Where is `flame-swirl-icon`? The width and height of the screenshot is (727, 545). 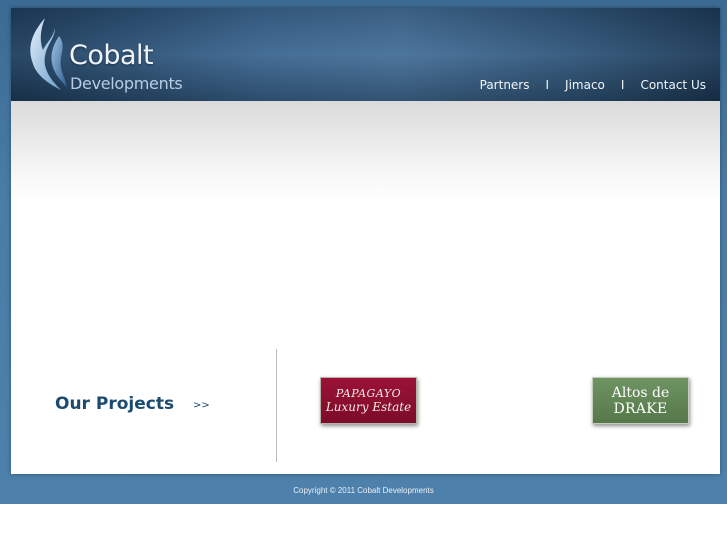 flame-swirl-icon is located at coordinates (48, 54).